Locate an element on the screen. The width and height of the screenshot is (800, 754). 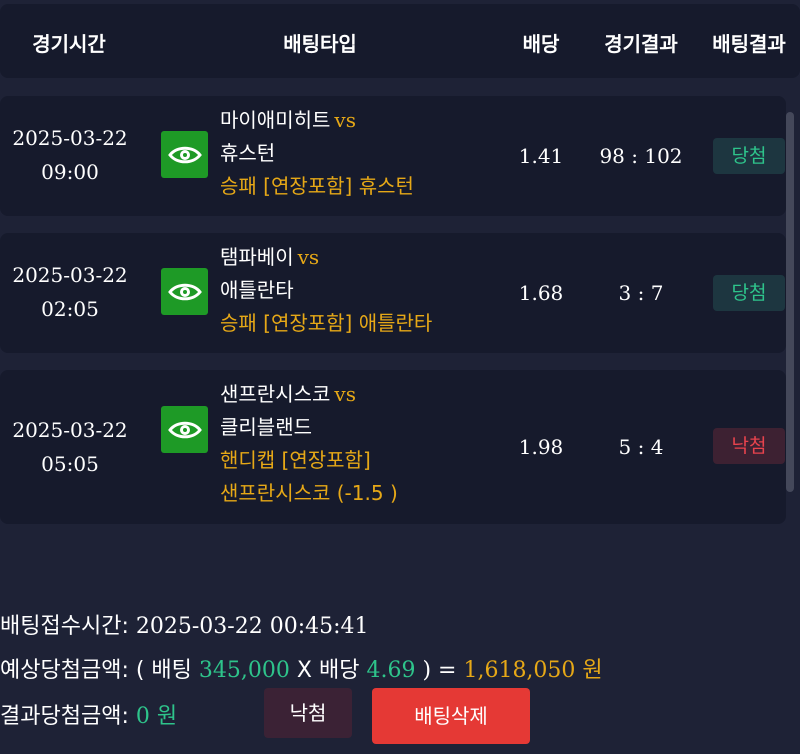
game-score: 98 : 102 is located at coordinates (641, 156).